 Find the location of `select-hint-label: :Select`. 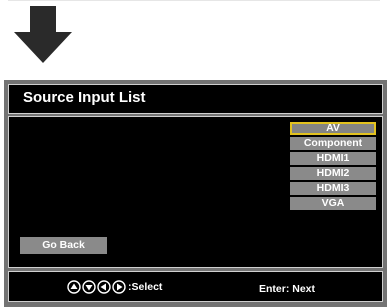

select-hint-label: :Select is located at coordinates (145, 287).